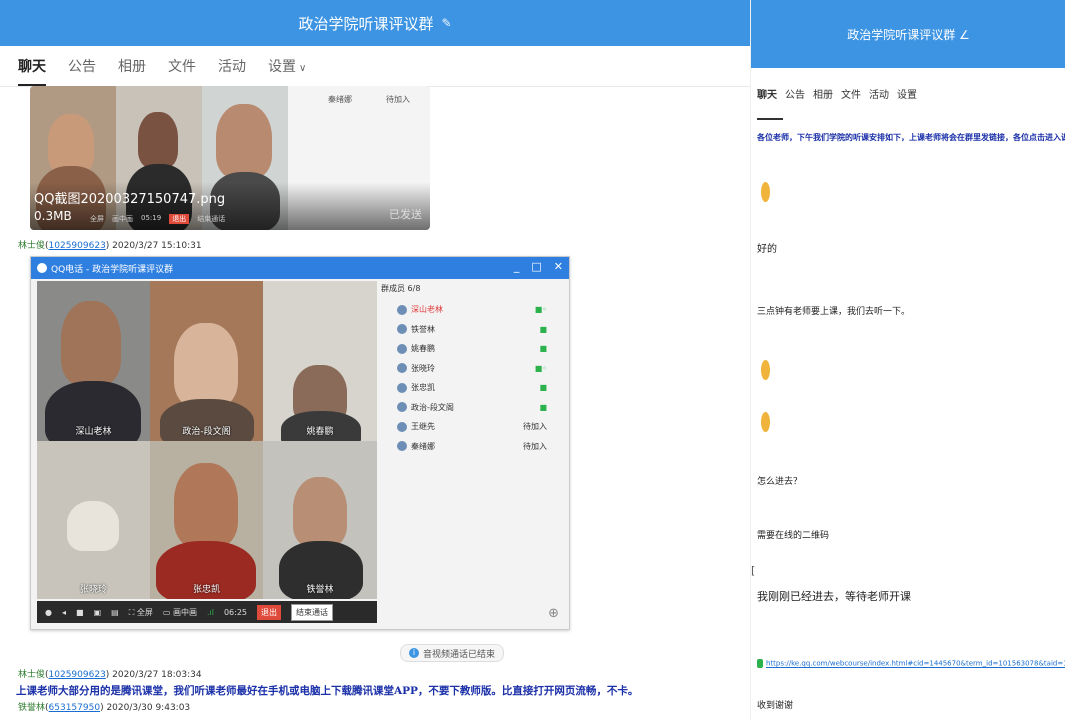 The width and height of the screenshot is (1065, 720). I want to click on video-tile: 深山老林, so click(93, 361).